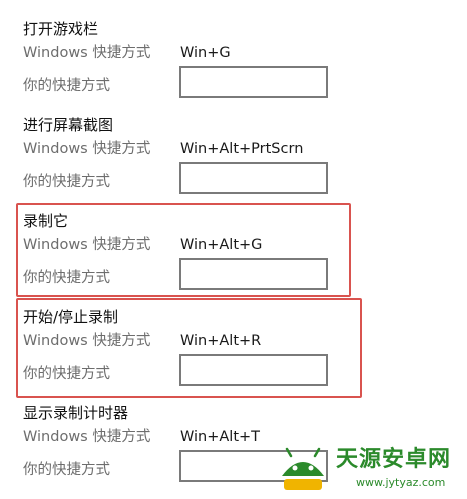 This screenshot has width=467, height=499. I want to click on windows-shortcut-value: Win+Alt+PrtScrn, so click(242, 149).